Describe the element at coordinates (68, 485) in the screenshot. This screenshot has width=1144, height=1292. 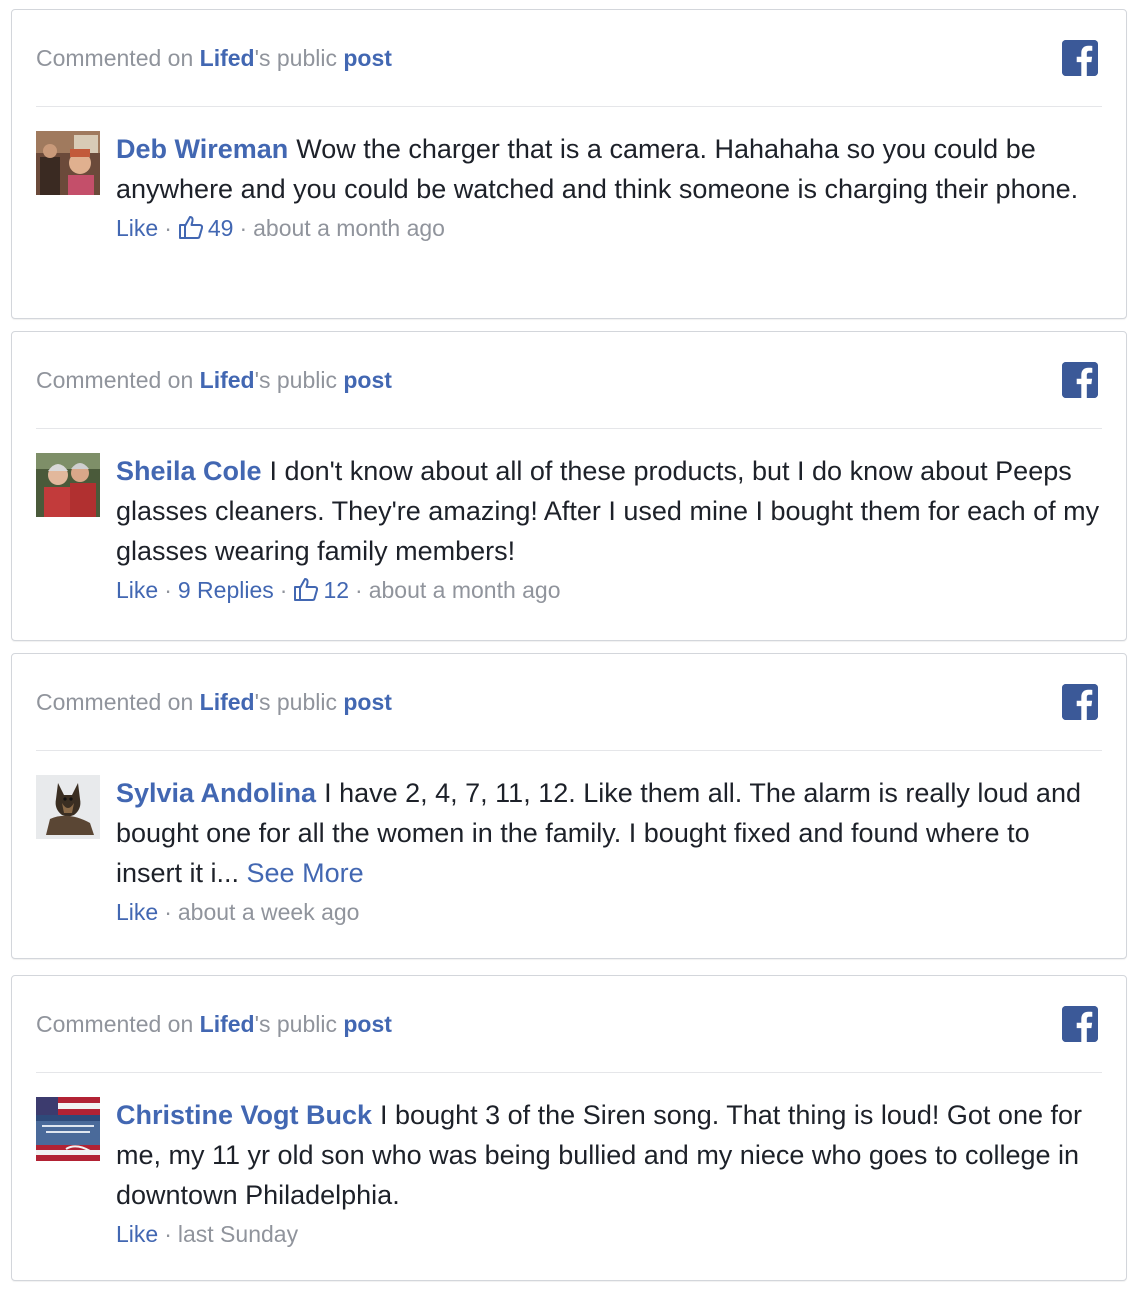
I see `couple-photo-icon` at that location.